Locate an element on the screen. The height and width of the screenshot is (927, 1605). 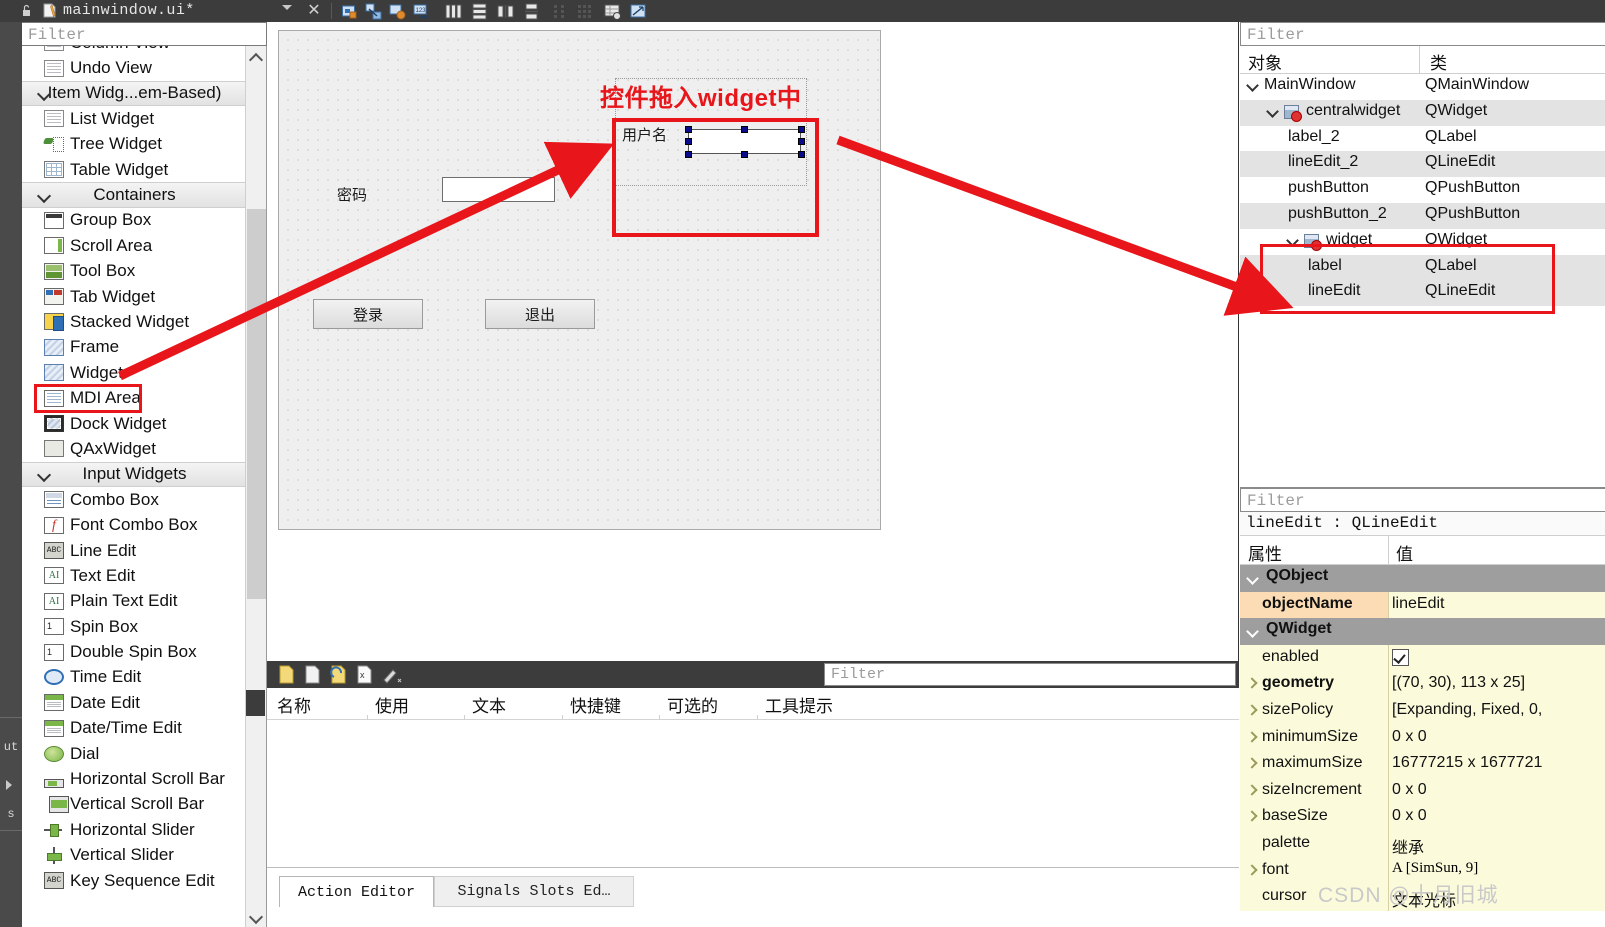
widget-item-text-edit: AI Text Edit is located at coordinates (134, 575).